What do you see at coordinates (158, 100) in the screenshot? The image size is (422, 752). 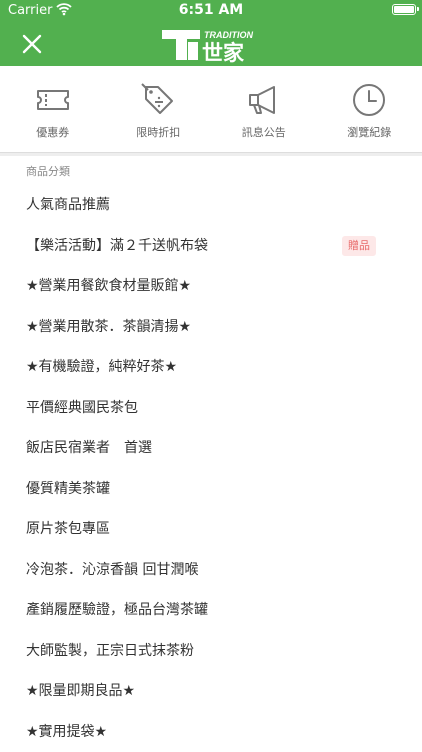 I see `discount-tag-icon` at bounding box center [158, 100].